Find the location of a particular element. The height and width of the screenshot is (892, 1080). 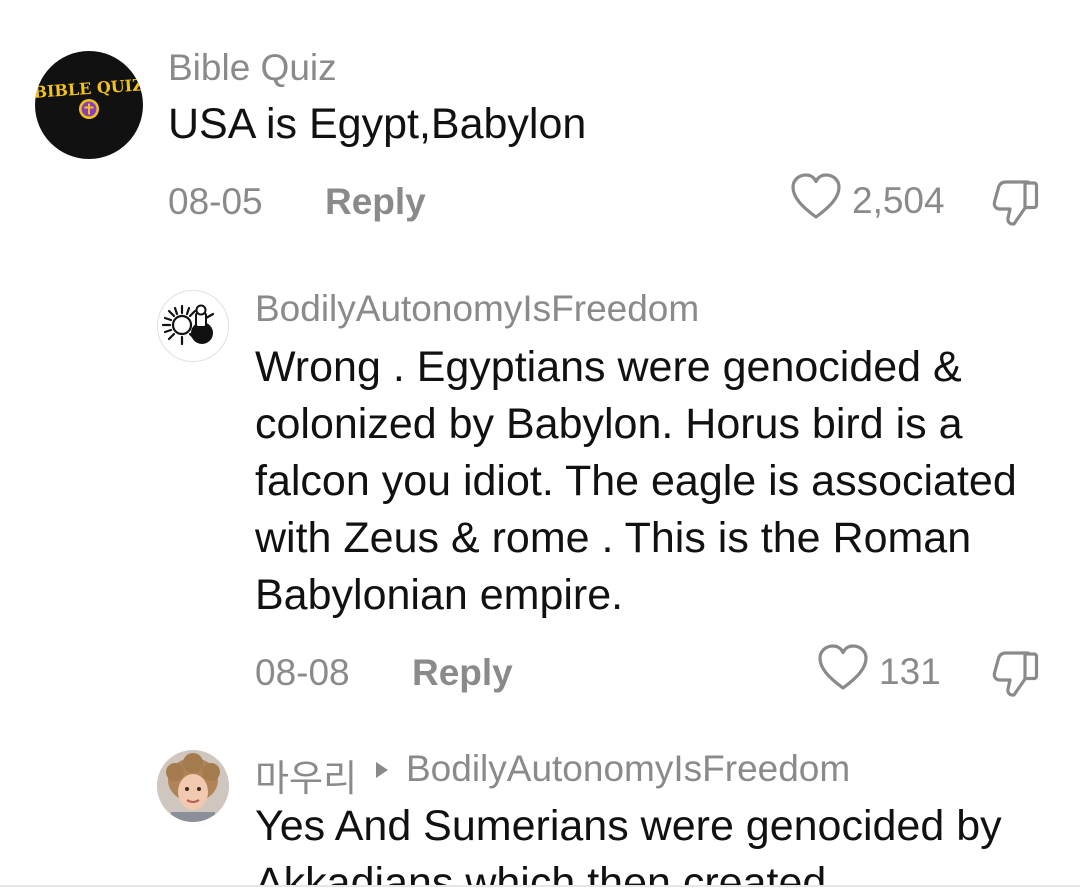

comment-date: 08-05 is located at coordinates (215, 201).